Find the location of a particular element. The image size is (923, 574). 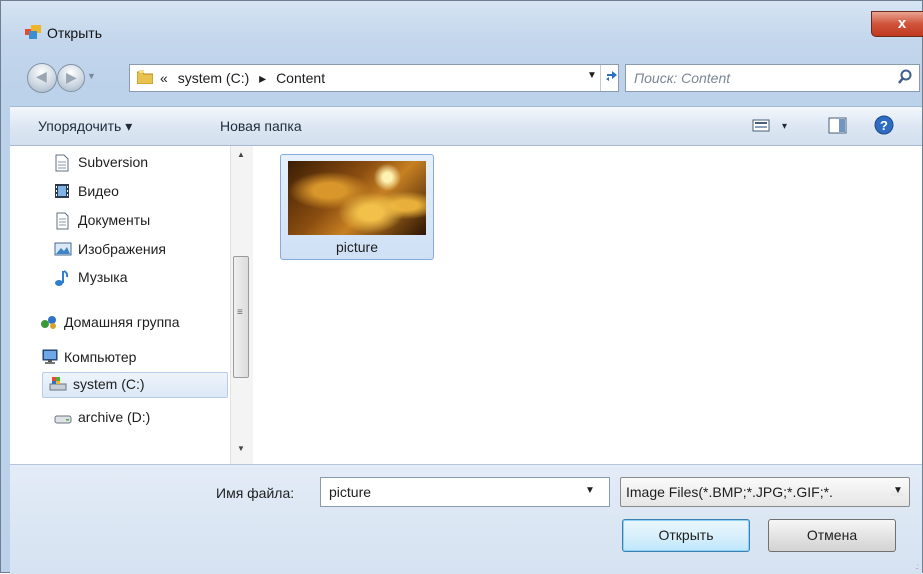

refresh-icon is located at coordinates (612, 77).